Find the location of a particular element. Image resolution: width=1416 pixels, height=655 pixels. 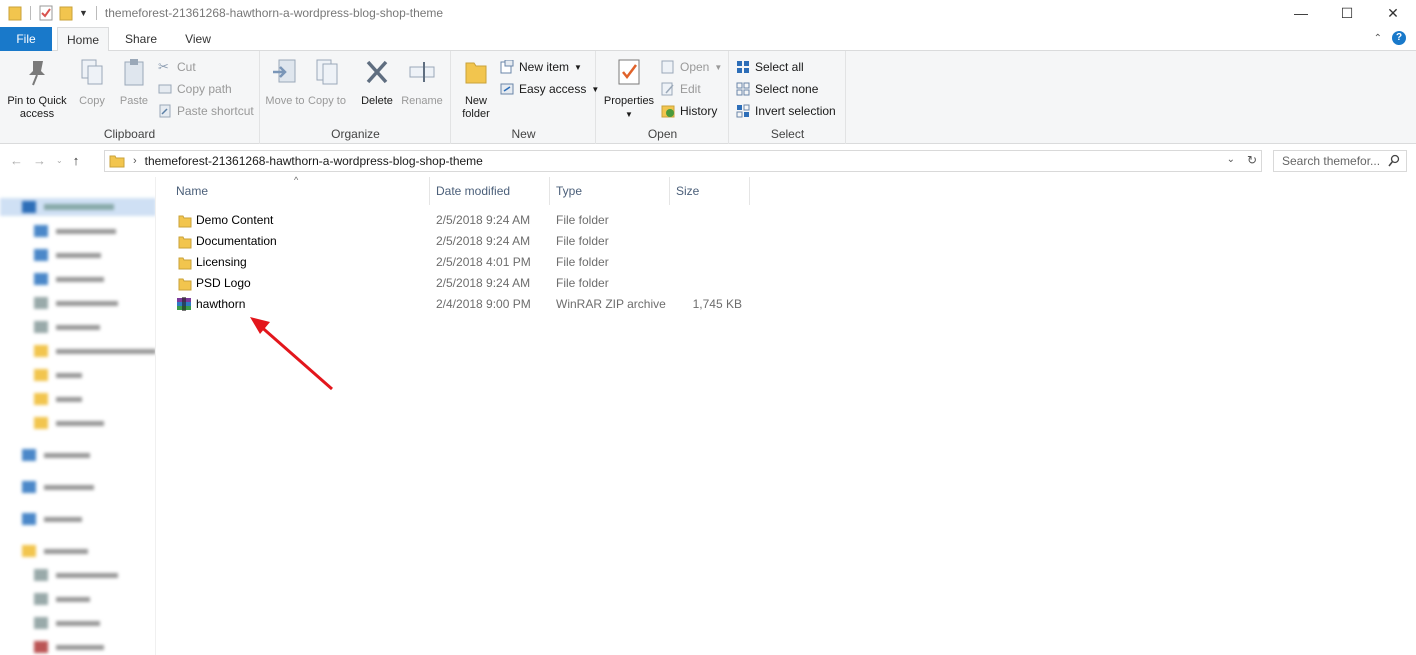

close-button: ✕ is located at coordinates (1393, 13).